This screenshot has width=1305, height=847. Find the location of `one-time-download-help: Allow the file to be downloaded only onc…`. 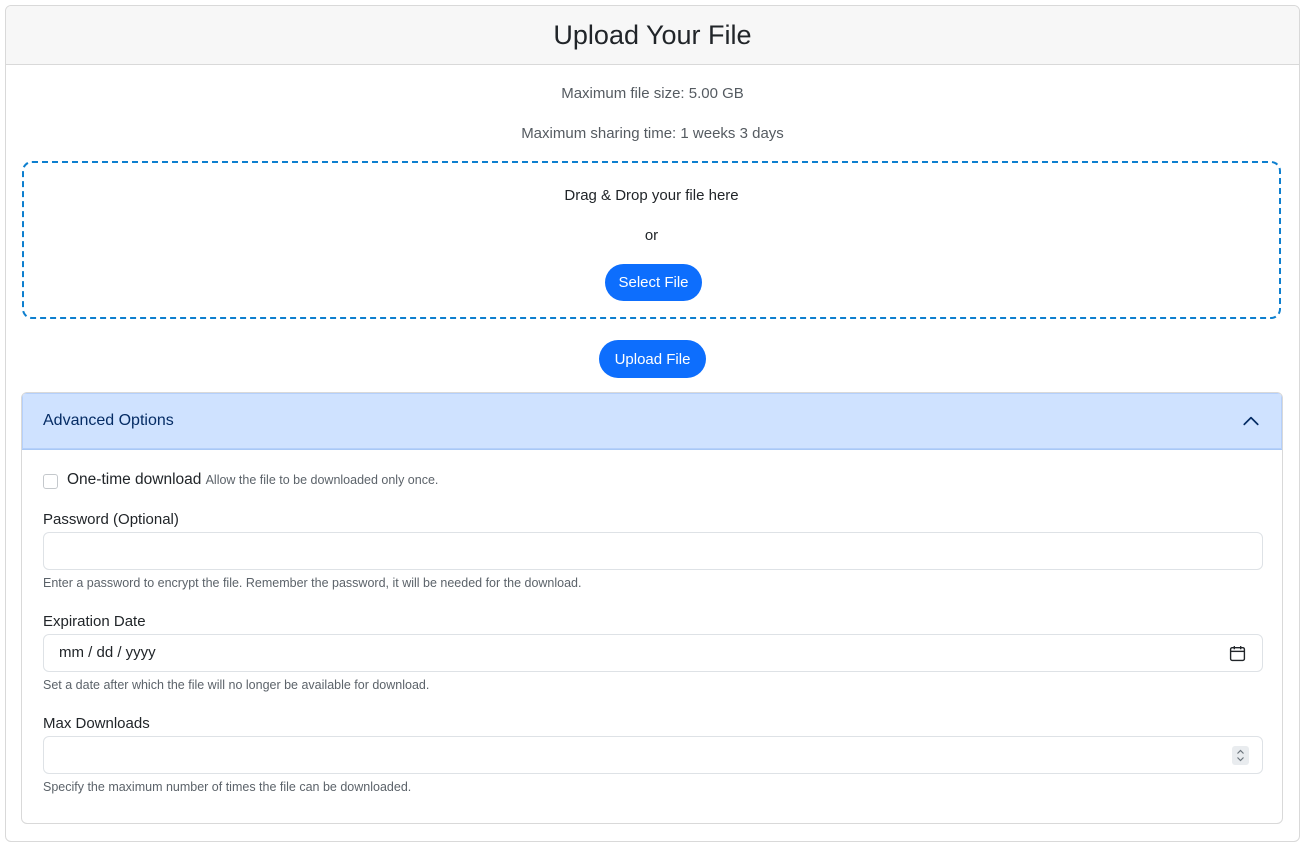

one-time-download-help: Allow the file to be downloaded only onc… is located at coordinates (322, 480).